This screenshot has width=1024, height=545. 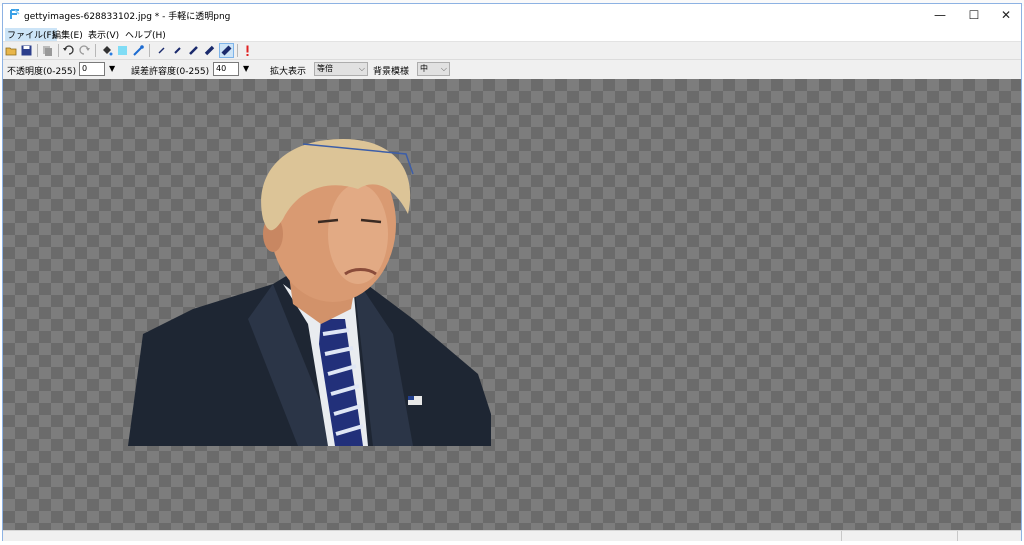 I want to click on undo-icon, so click(x=68, y=50).